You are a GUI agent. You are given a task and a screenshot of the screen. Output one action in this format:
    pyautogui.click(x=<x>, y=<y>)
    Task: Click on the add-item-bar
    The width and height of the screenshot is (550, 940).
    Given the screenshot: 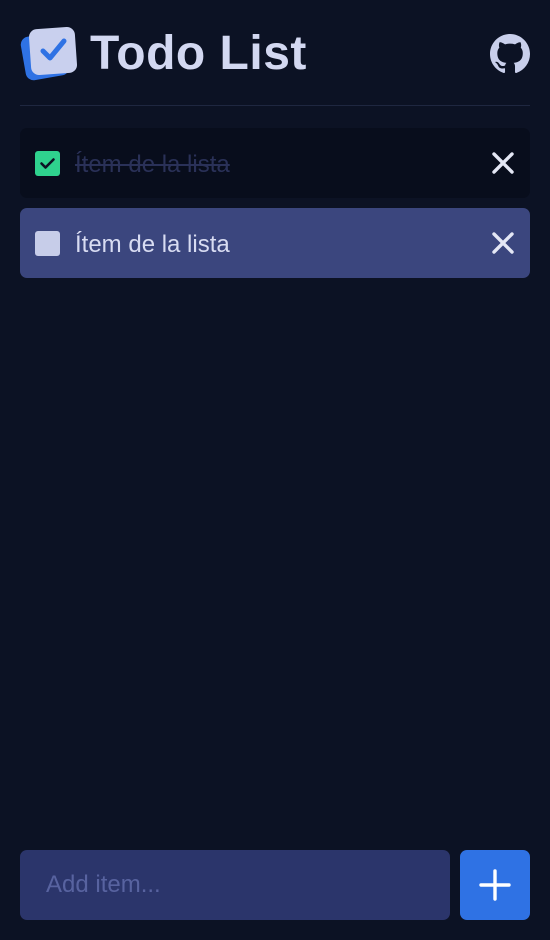 What is the action you would take?
    pyautogui.click(x=275, y=885)
    